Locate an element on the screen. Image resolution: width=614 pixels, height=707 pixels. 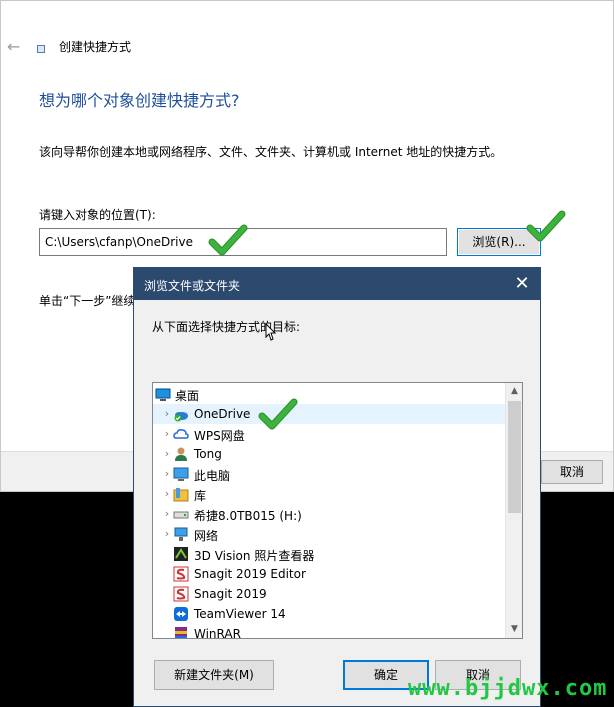
tree-item-label: TeamViewer 14 is located at coordinates (240, 614).